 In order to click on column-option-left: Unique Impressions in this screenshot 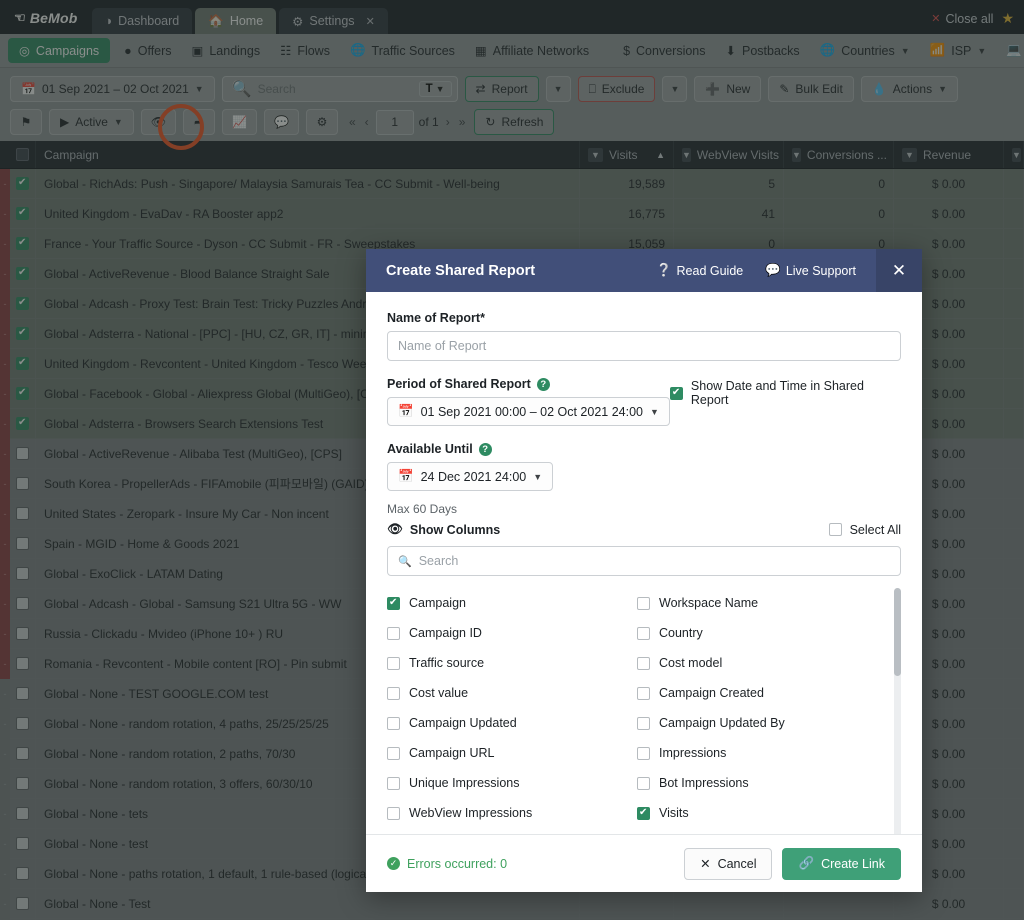, I will do `click(512, 783)`.